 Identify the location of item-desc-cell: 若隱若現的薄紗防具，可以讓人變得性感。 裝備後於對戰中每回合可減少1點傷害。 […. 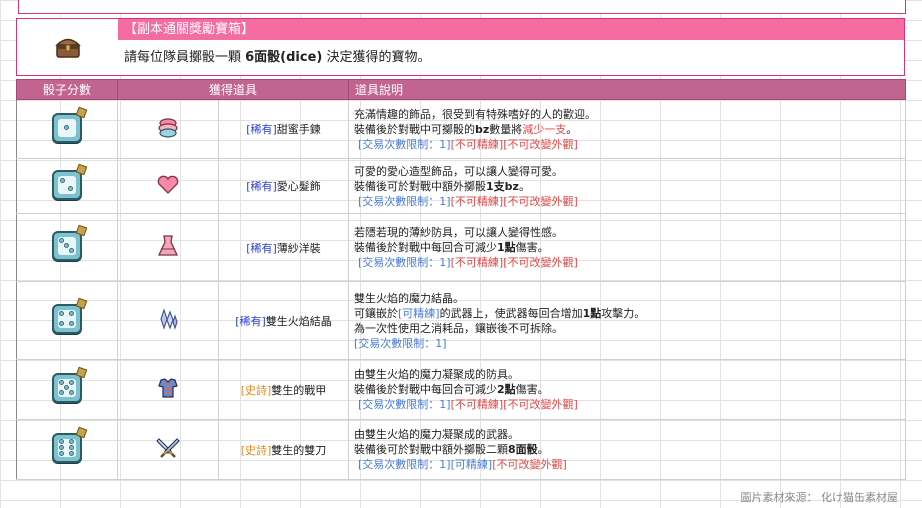
(627, 247).